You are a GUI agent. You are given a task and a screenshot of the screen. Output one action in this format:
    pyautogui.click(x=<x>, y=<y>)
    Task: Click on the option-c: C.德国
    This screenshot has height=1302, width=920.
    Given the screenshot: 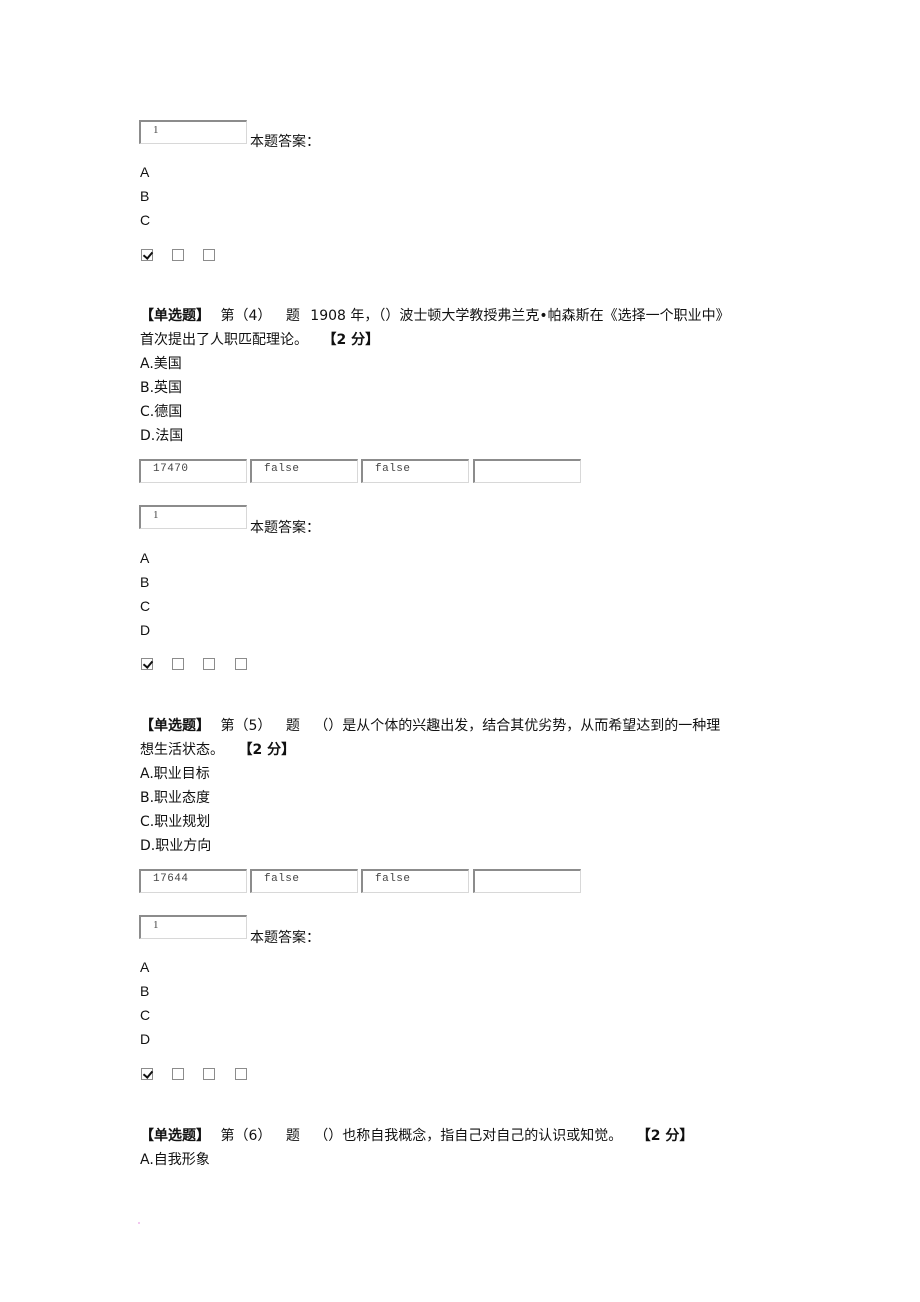 What is the action you would take?
    pyautogui.click(x=161, y=412)
    